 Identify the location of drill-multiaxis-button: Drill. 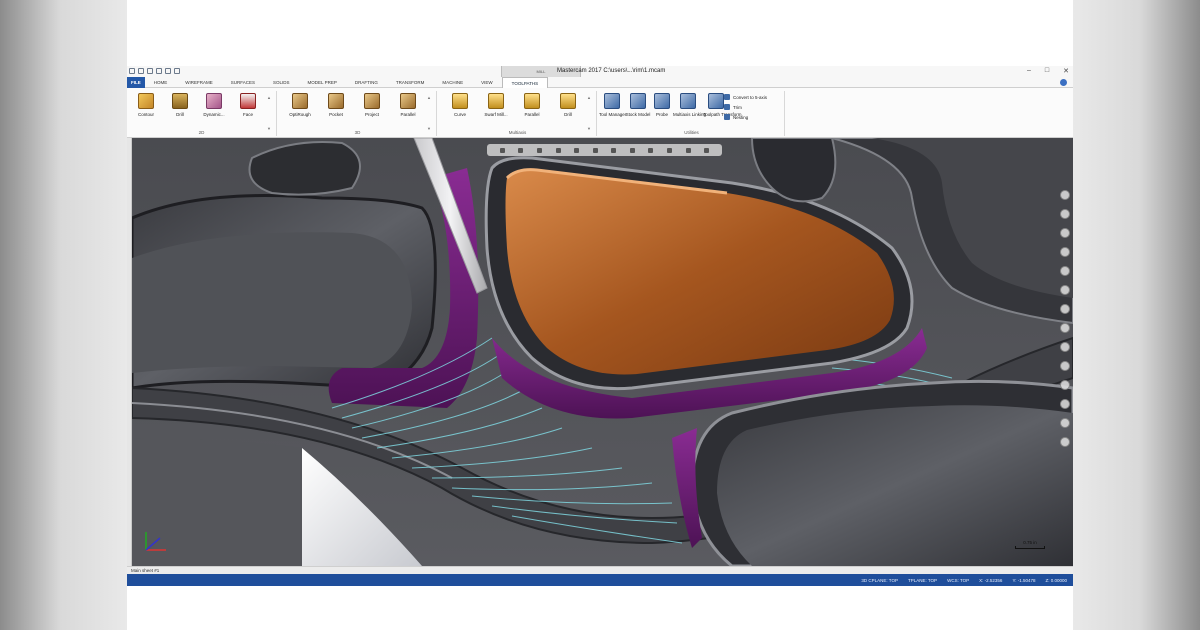
(568, 105).